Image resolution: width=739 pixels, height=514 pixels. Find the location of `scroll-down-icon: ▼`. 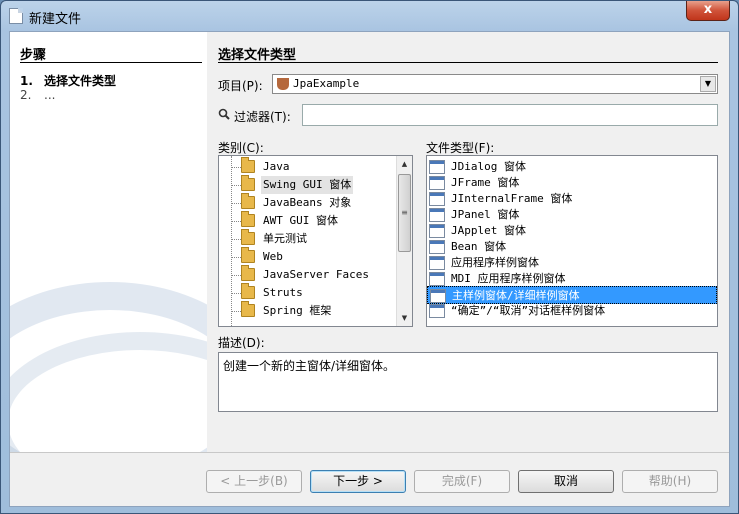

scroll-down-icon: ▼ is located at coordinates (404, 318).